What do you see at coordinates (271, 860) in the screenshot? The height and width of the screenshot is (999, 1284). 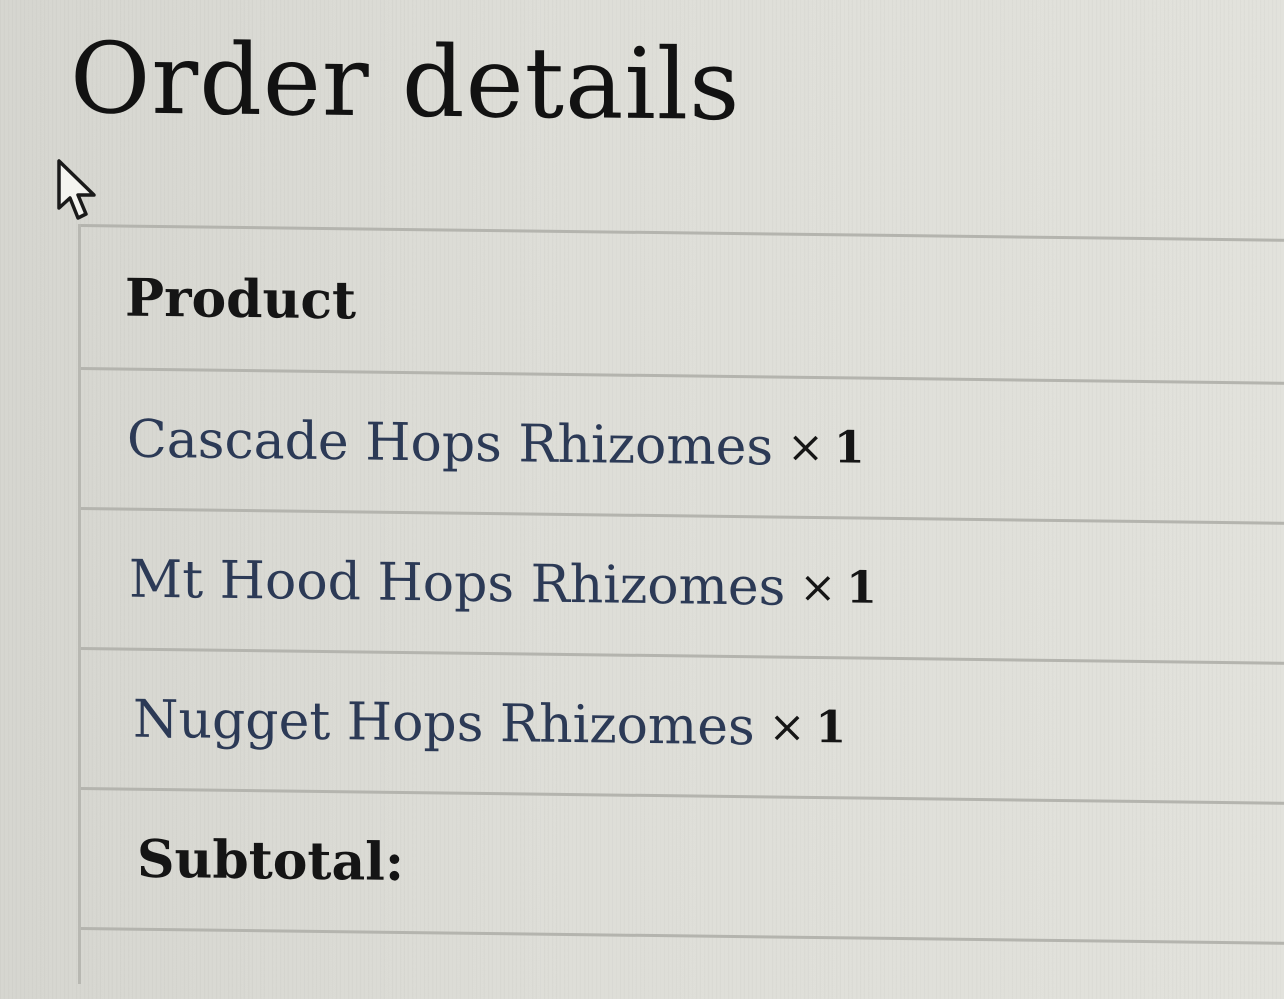 I see `subtotal-label: Subtotal:` at bounding box center [271, 860].